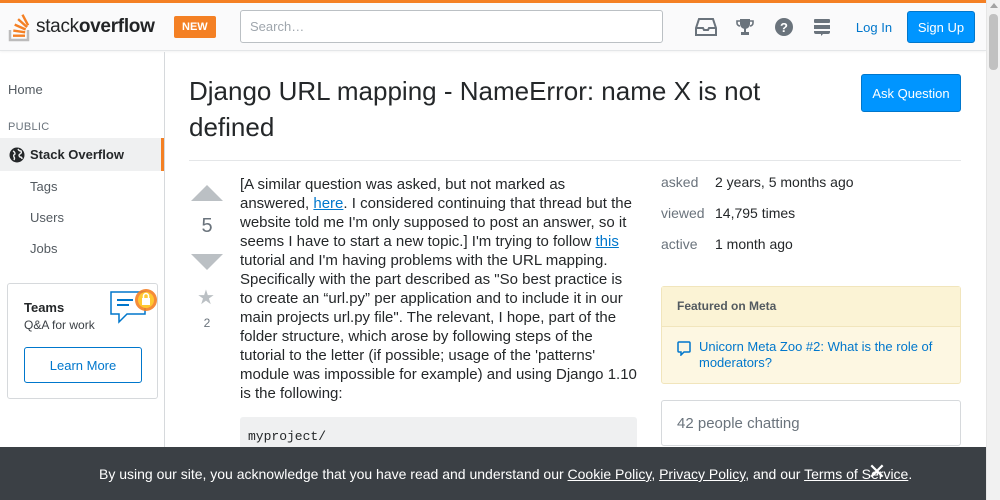 The height and width of the screenshot is (500, 1000). What do you see at coordinates (655, 474) in the screenshot?
I see `cookie-sep: ,` at bounding box center [655, 474].